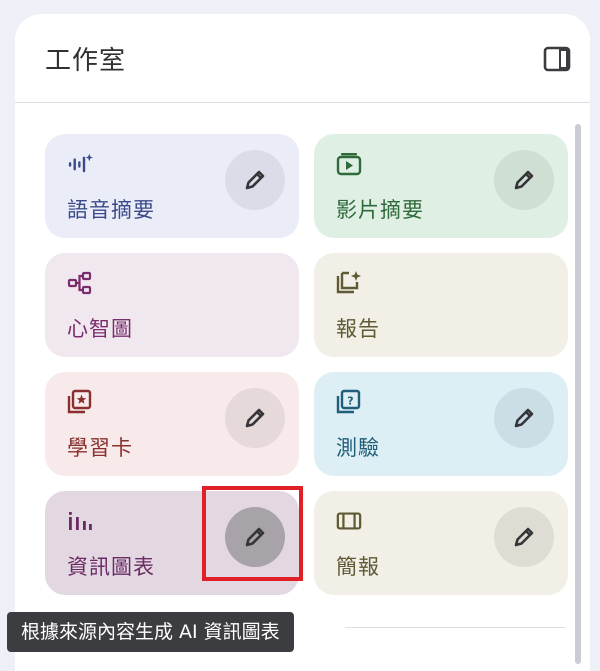 The width and height of the screenshot is (600, 671). Describe the element at coordinates (172, 186) in the screenshot. I see `studio-card: 語音摘要` at that location.